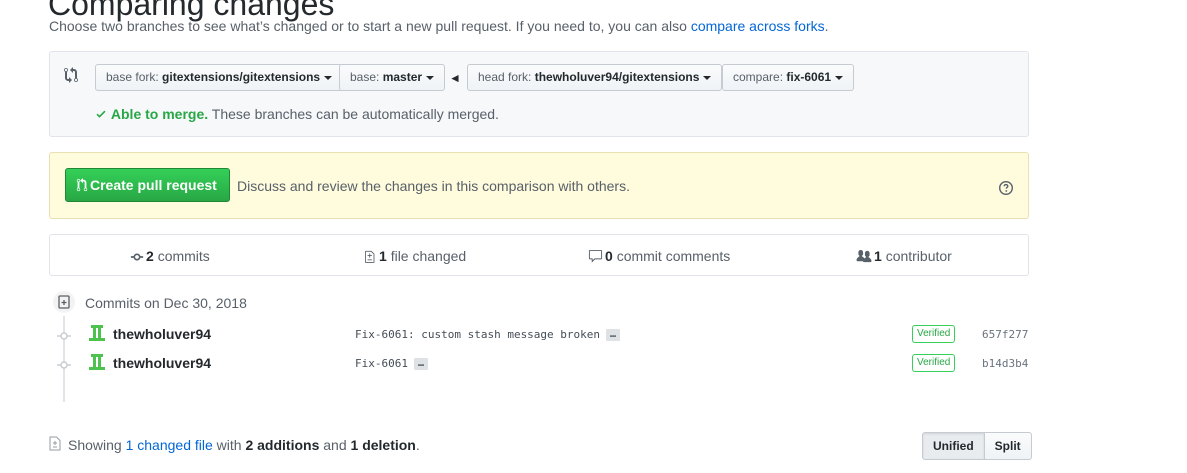 Image resolution: width=1187 pixels, height=473 pixels. I want to click on commits-tab: 2 commits, so click(170, 256).